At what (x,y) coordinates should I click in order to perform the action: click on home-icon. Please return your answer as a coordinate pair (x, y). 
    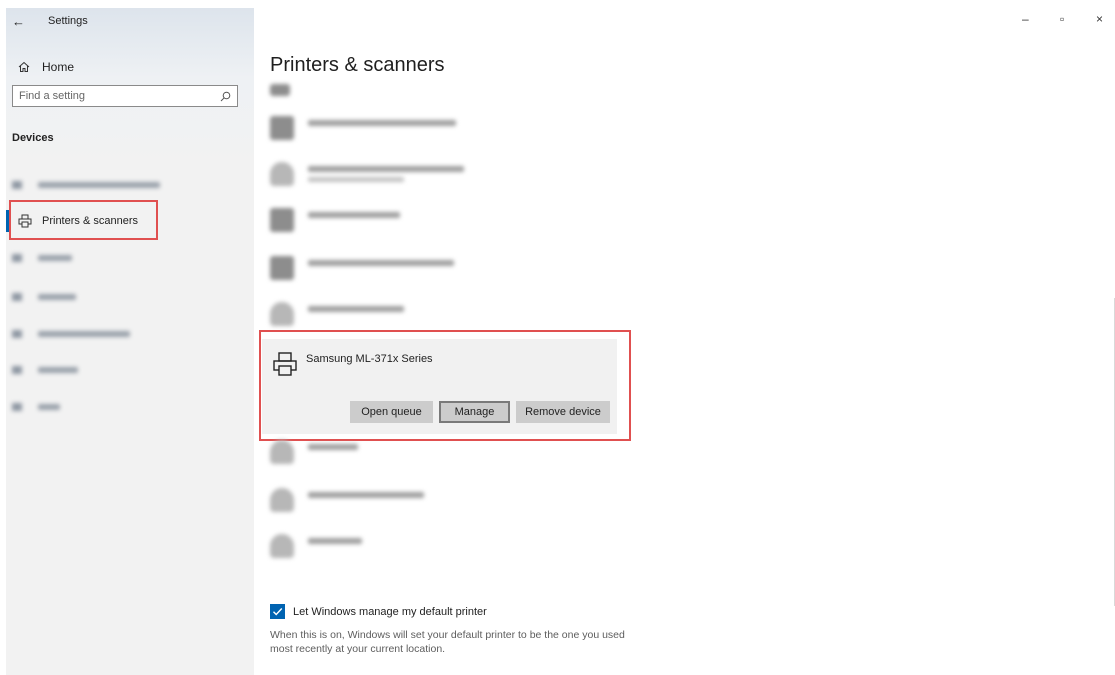
    Looking at the image, I should click on (24, 66).